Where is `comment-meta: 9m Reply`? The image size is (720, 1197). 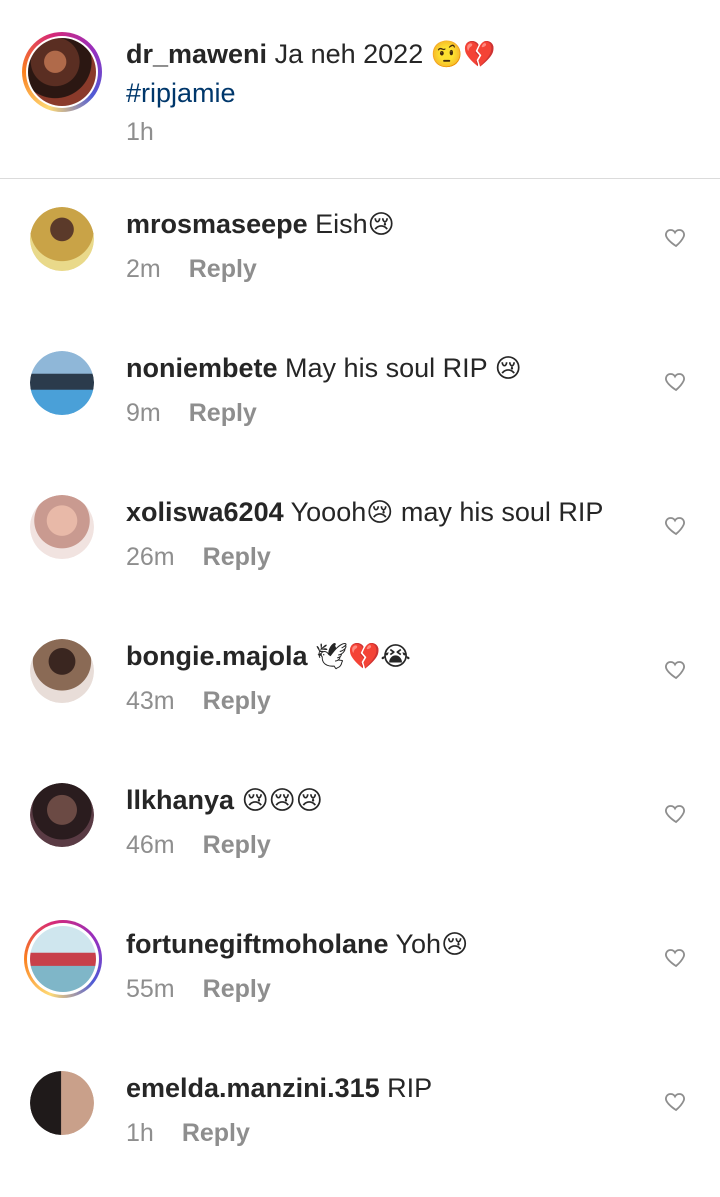
comment-meta: 9m Reply is located at coordinates (191, 413).